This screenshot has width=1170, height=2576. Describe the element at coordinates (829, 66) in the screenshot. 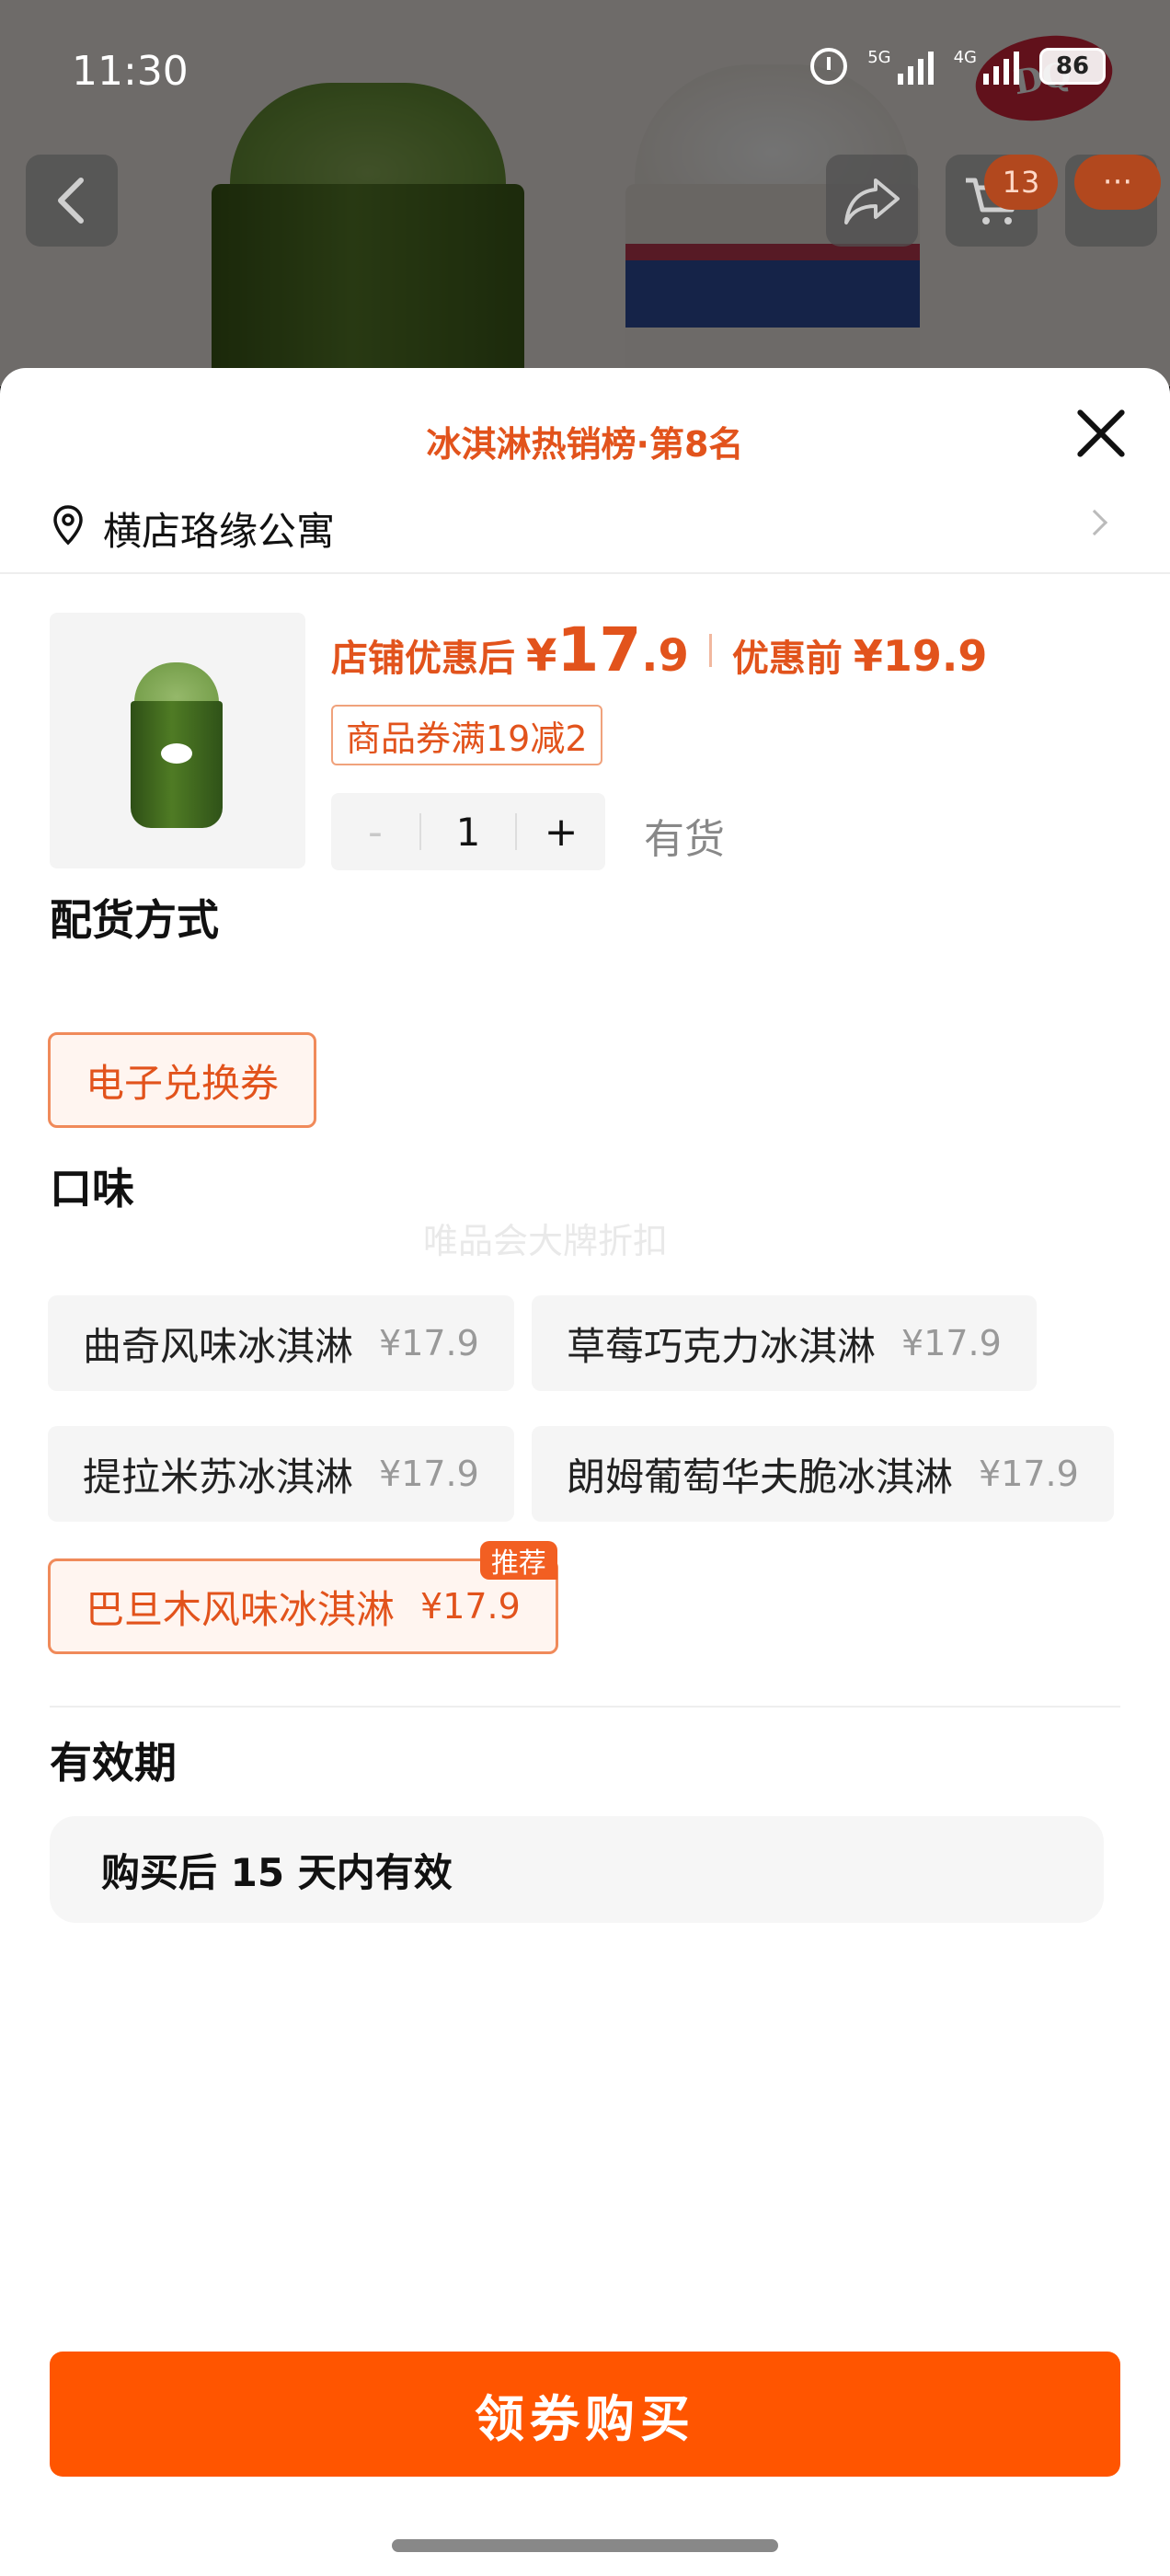

I see `alarm-icon` at that location.